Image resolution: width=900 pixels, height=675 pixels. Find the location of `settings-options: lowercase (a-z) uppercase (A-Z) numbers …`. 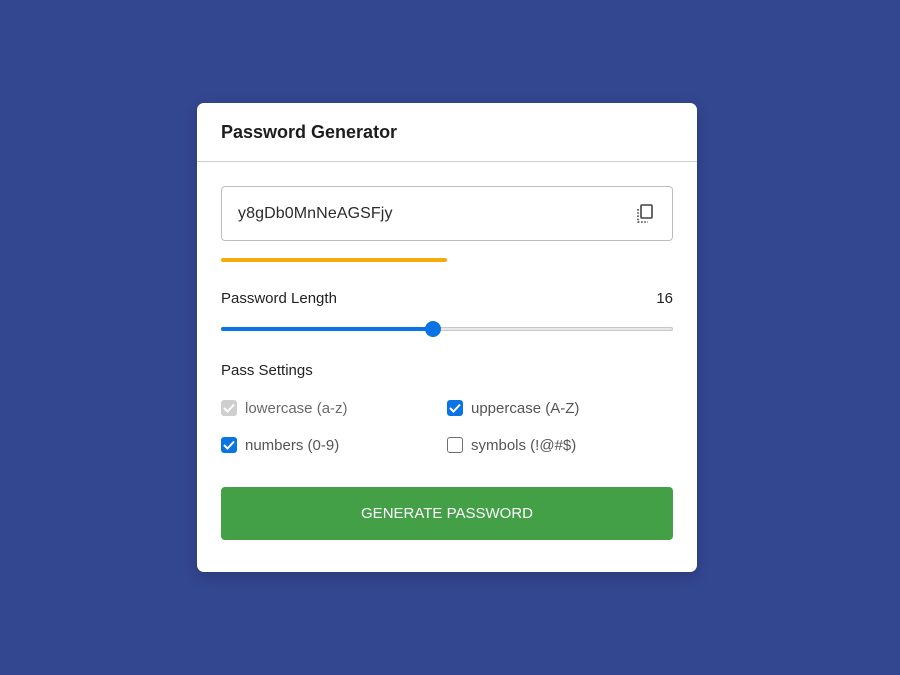

settings-options: lowercase (a-z) uppercase (A-Z) numbers … is located at coordinates (447, 426).